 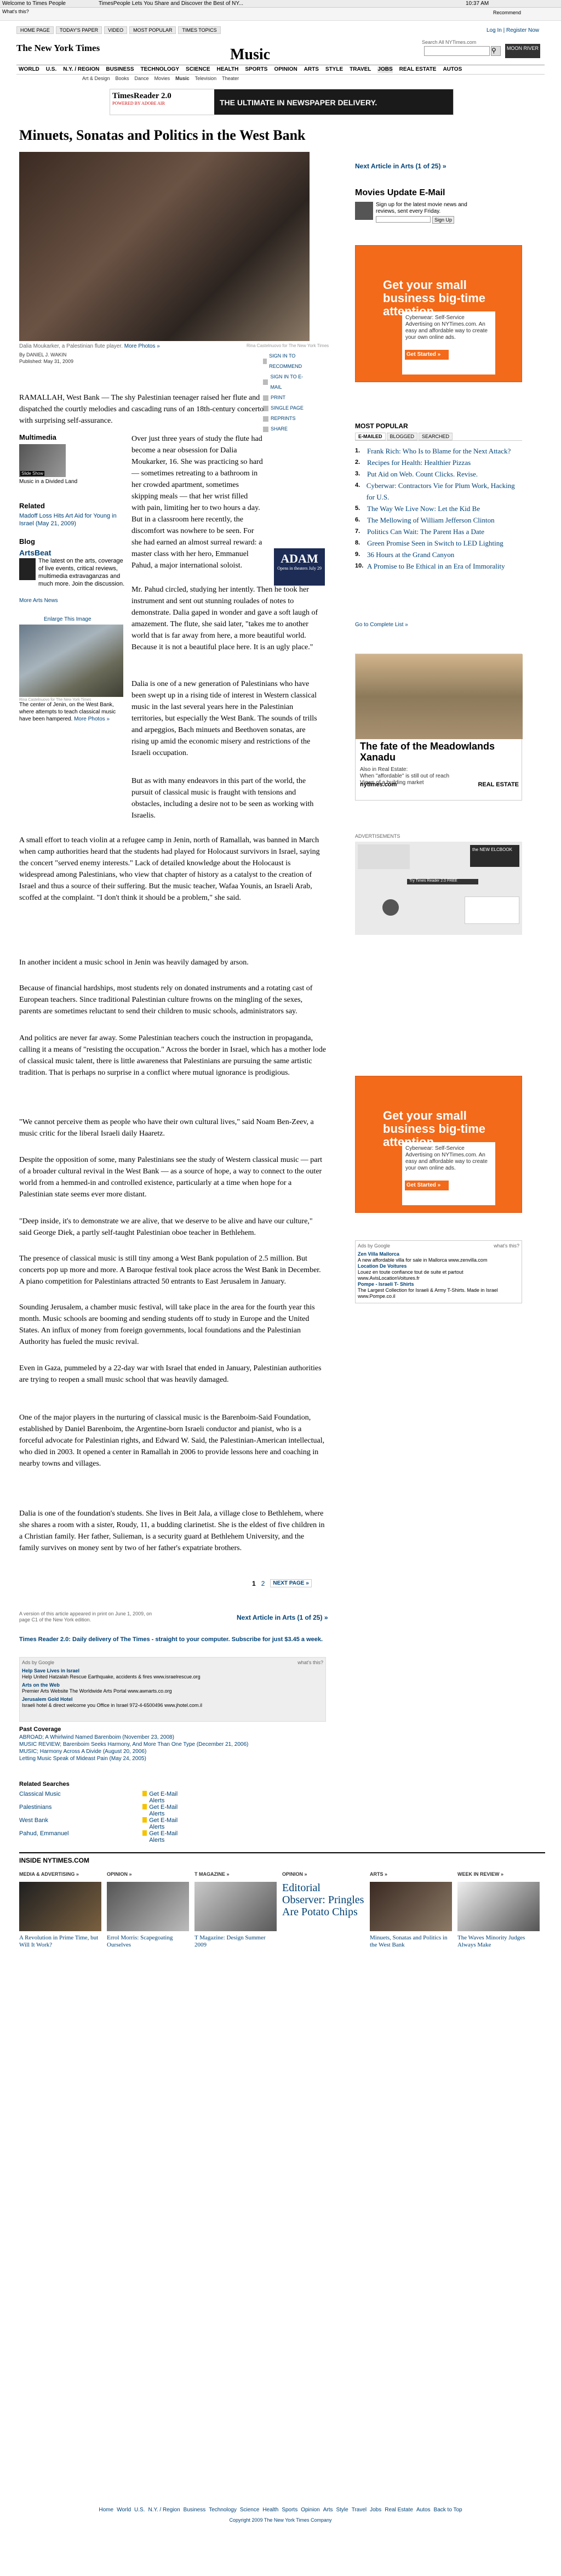 I want to click on email-tool: SIGN IN TO E-MAIL, so click(x=287, y=382).